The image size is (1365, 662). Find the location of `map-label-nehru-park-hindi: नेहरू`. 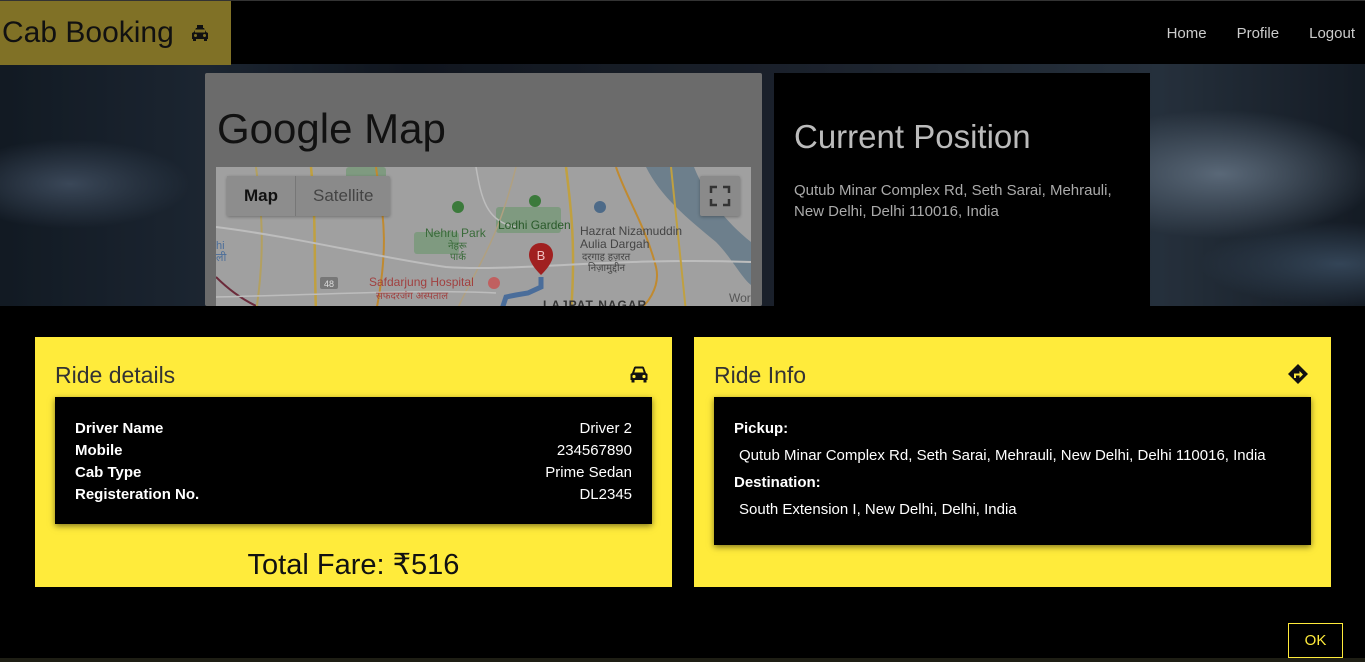

map-label-nehru-park-hindi: नेहरू is located at coordinates (457, 246).